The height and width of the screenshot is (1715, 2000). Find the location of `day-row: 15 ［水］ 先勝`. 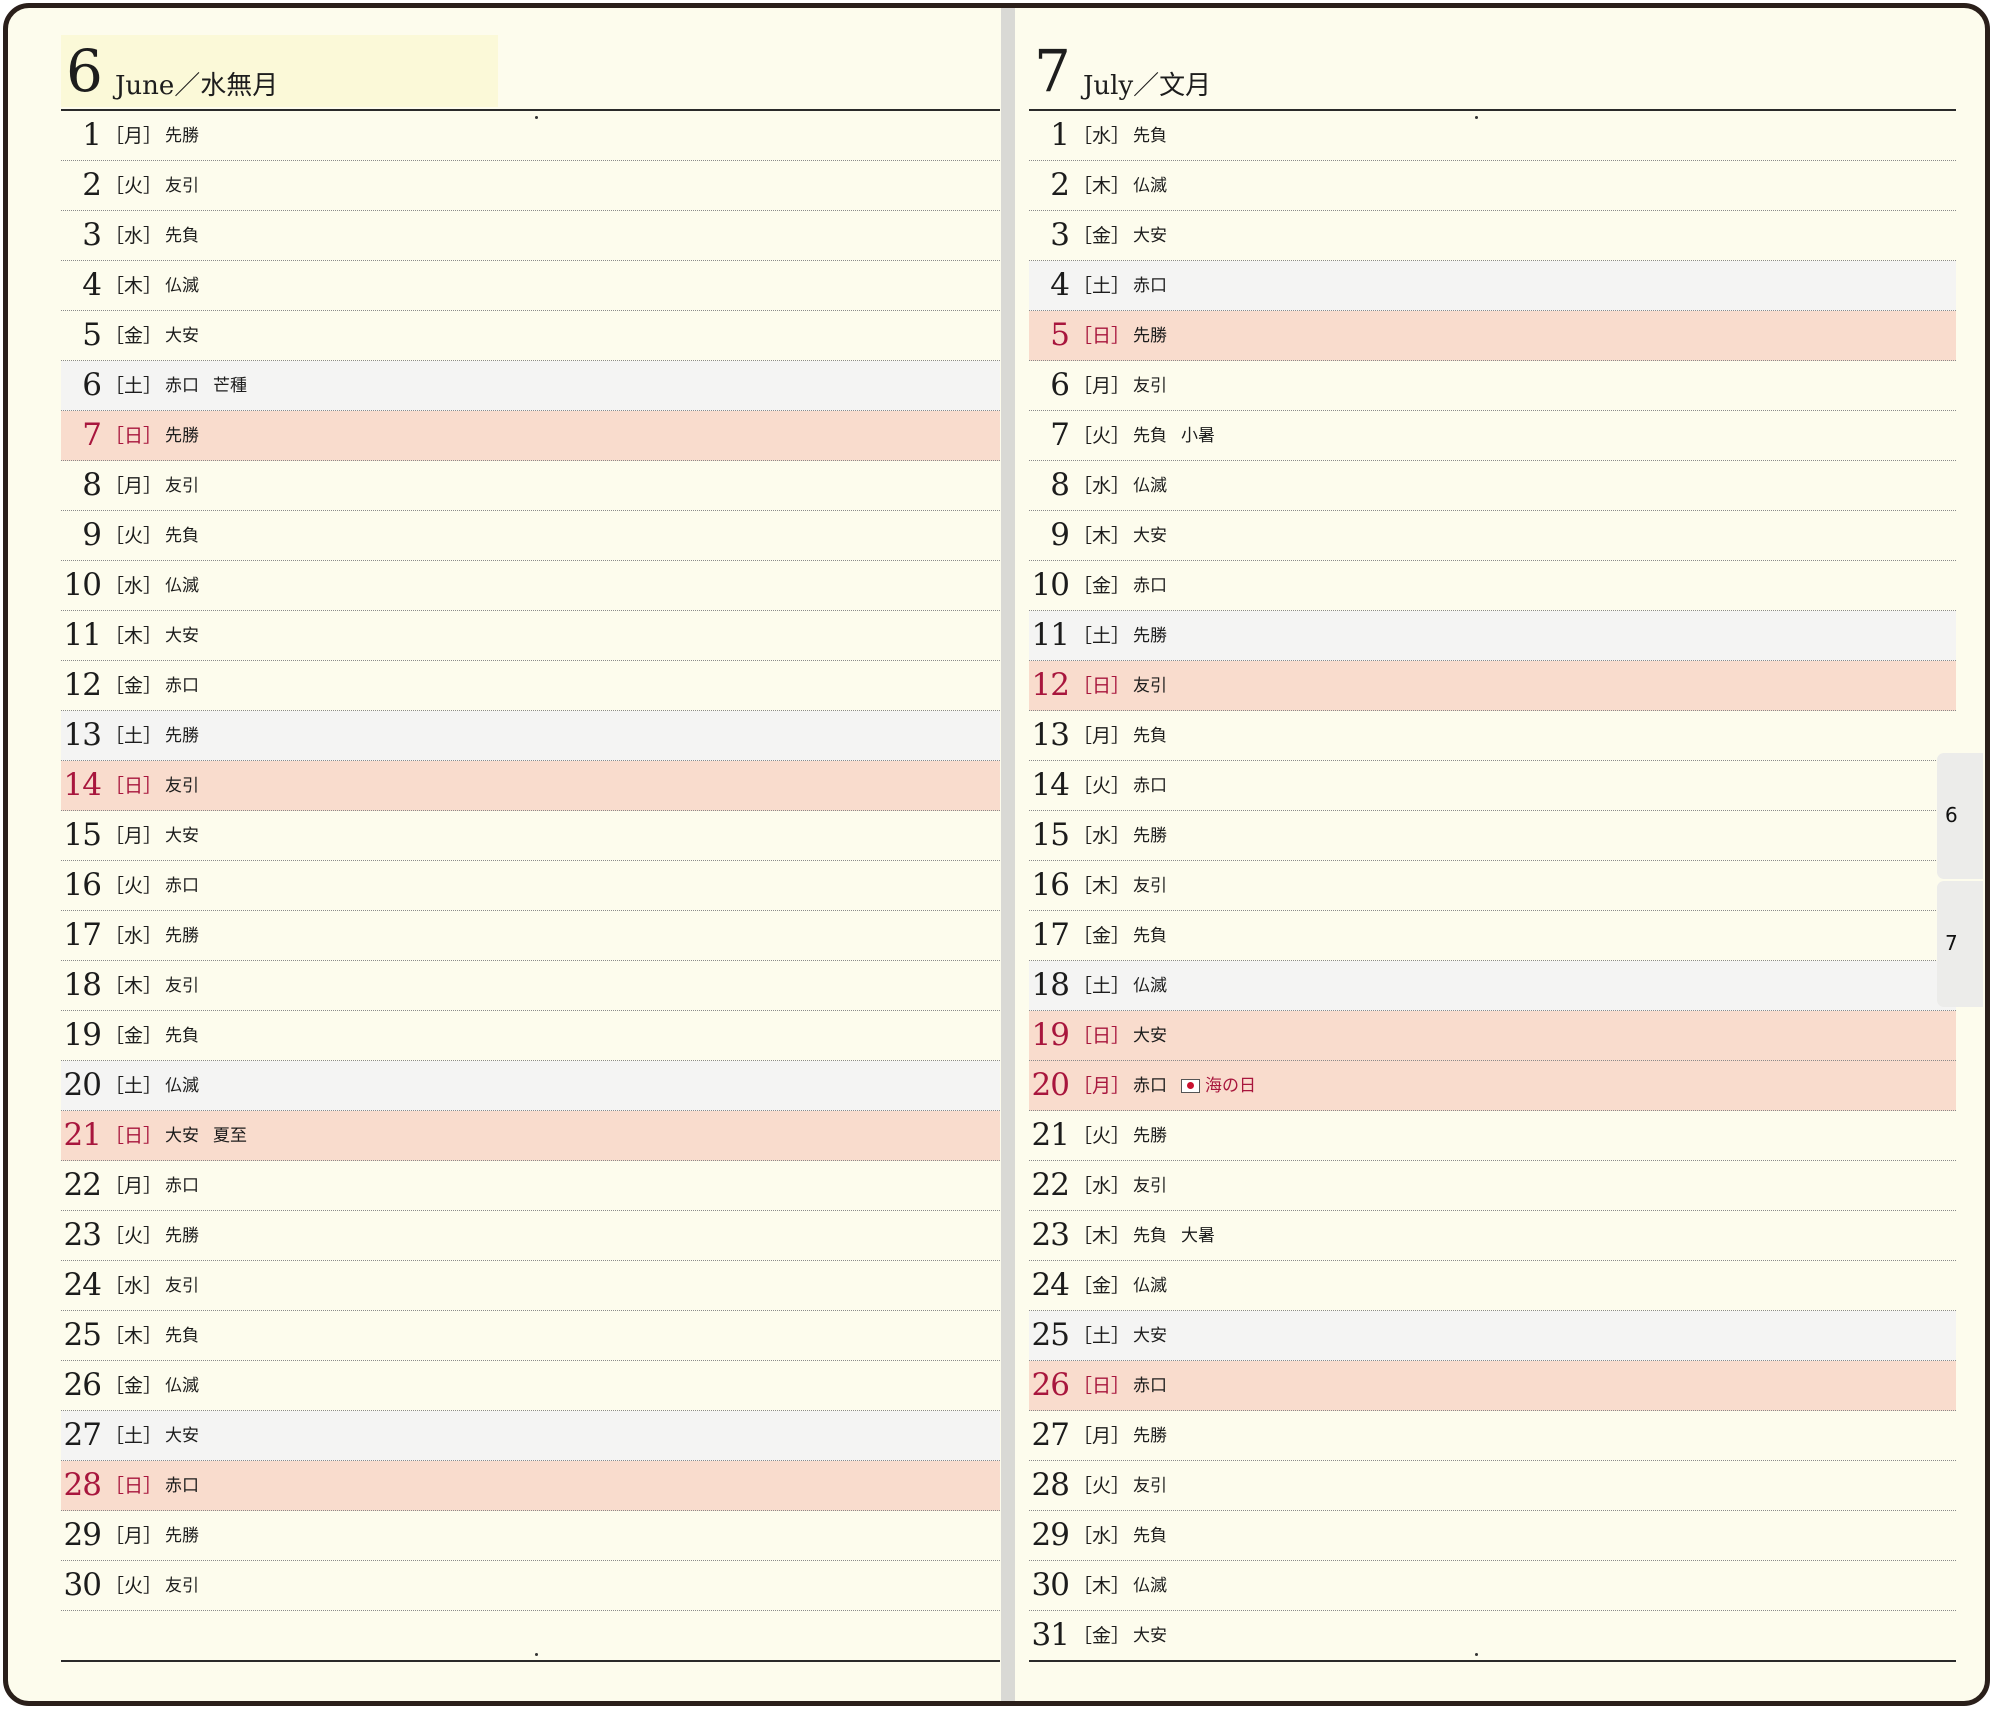

day-row: 15 ［水］ 先勝 is located at coordinates (1492, 836).